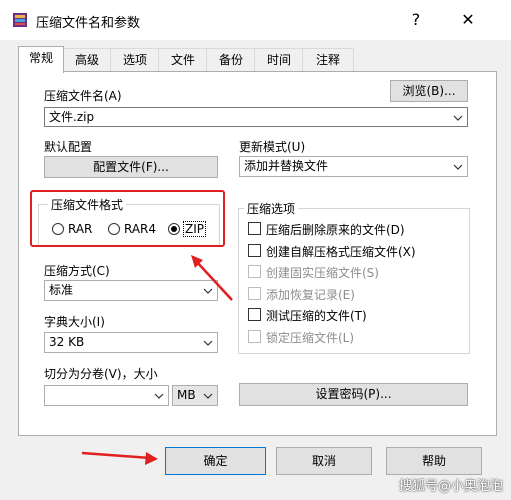  What do you see at coordinates (341, 252) in the screenshot?
I see `option-create-sfx-label: 创建自解压格式压缩文件(X)` at bounding box center [341, 252].